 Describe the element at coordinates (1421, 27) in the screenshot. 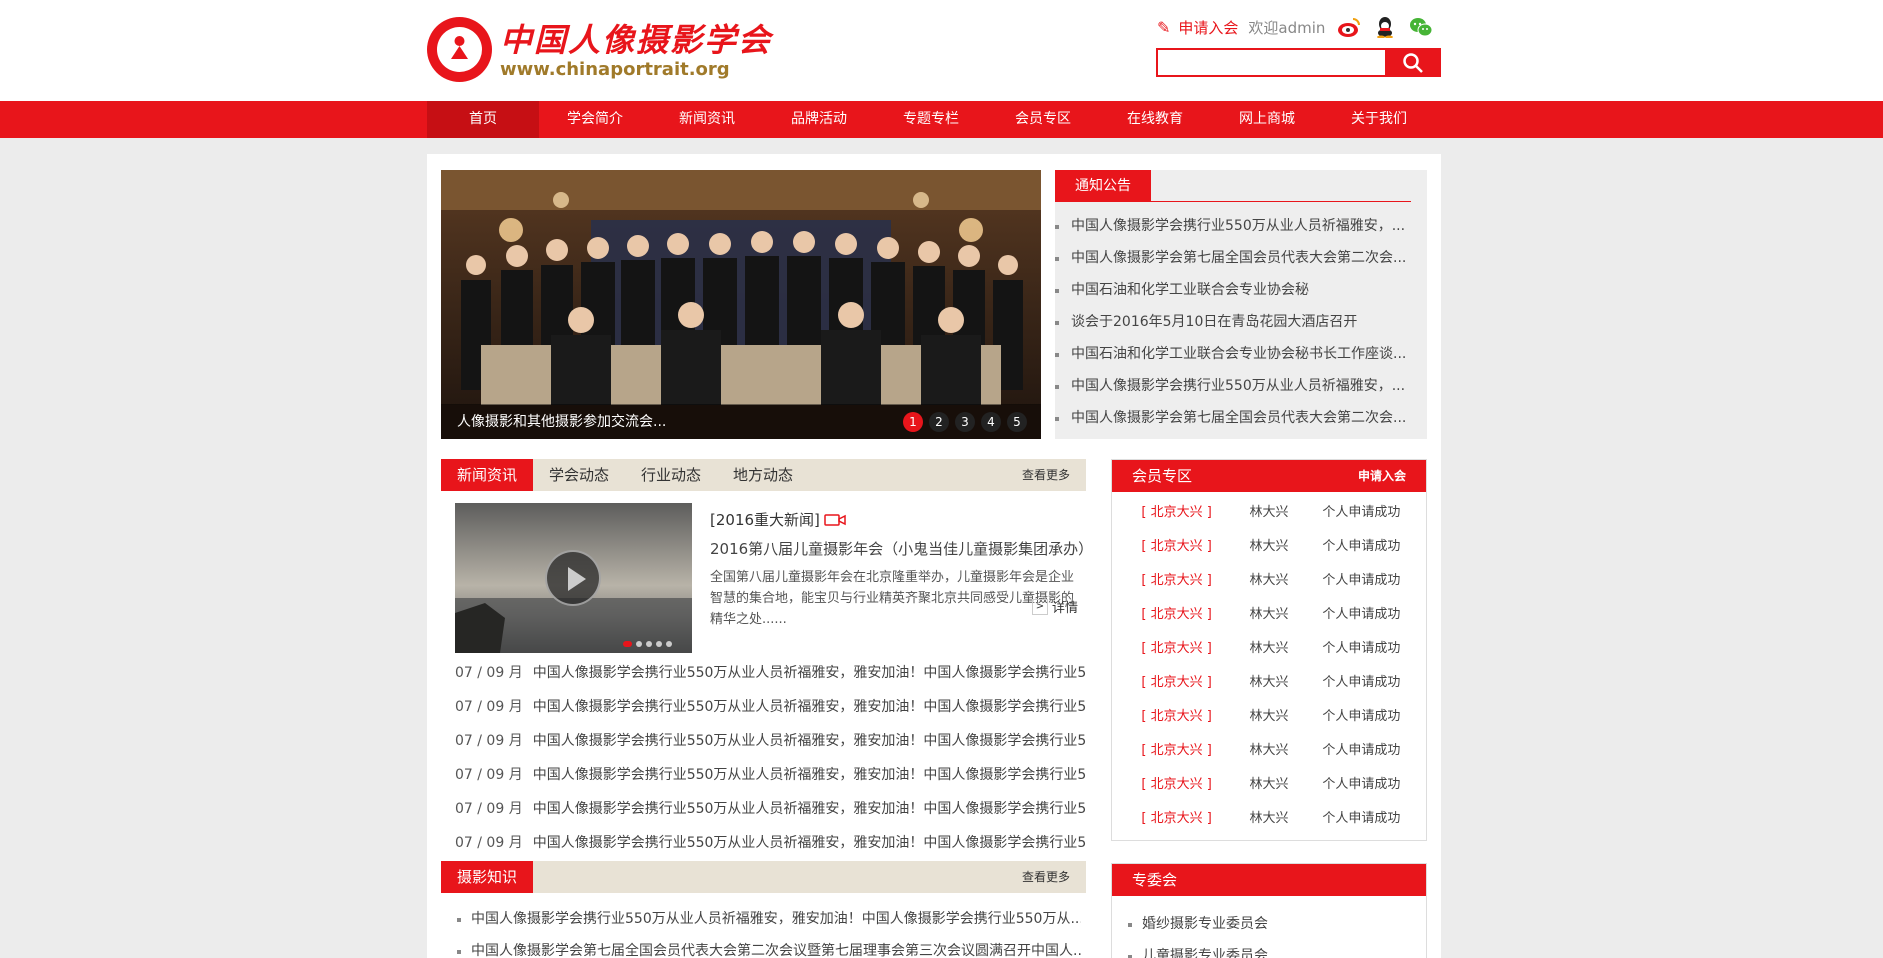

I see `wechat-icon` at that location.